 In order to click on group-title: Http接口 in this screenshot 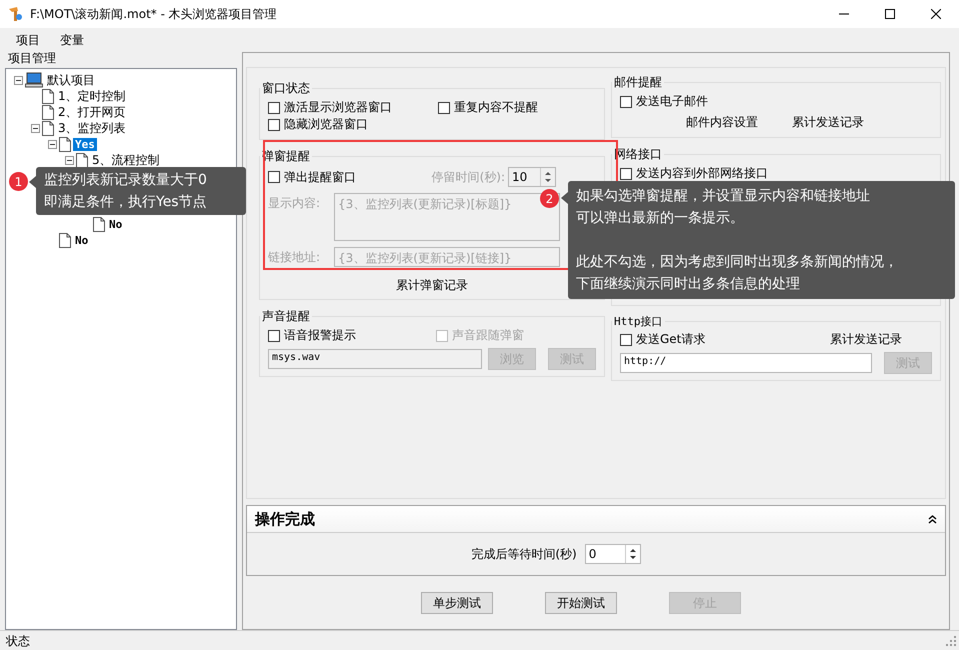, I will do `click(638, 321)`.